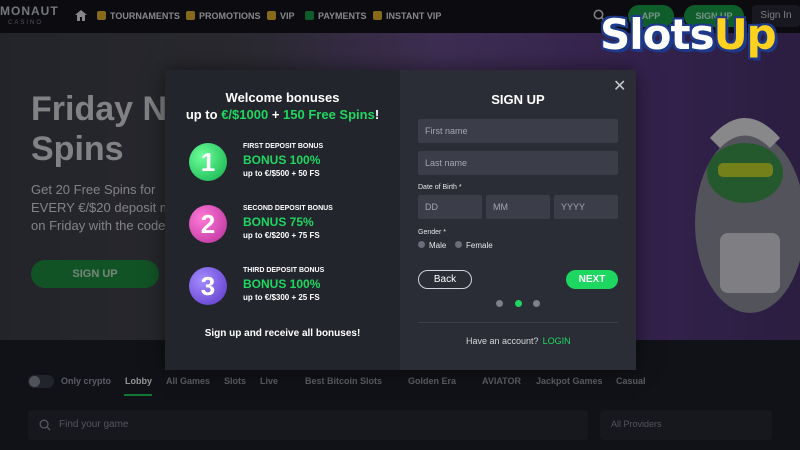 The width and height of the screenshot is (800, 450). Describe the element at coordinates (518, 163) in the screenshot. I see `last-name-field: Last name` at that location.